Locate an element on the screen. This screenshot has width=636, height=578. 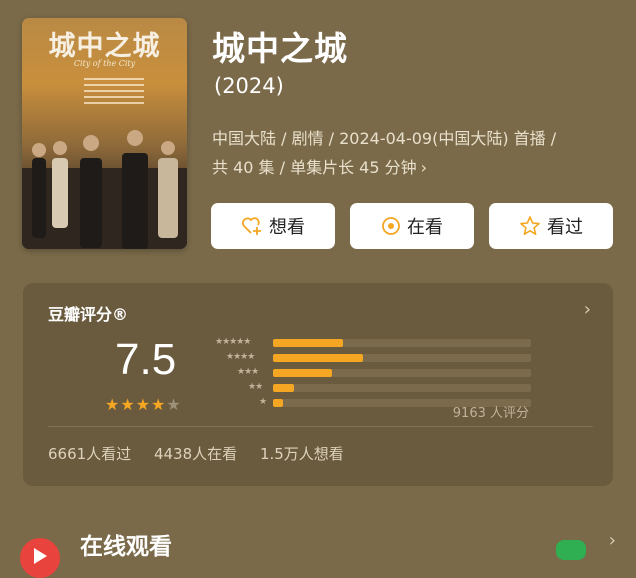
meta-episodes: 共 40 集 / 单集片长 45 分钟 is located at coordinates (314, 167).